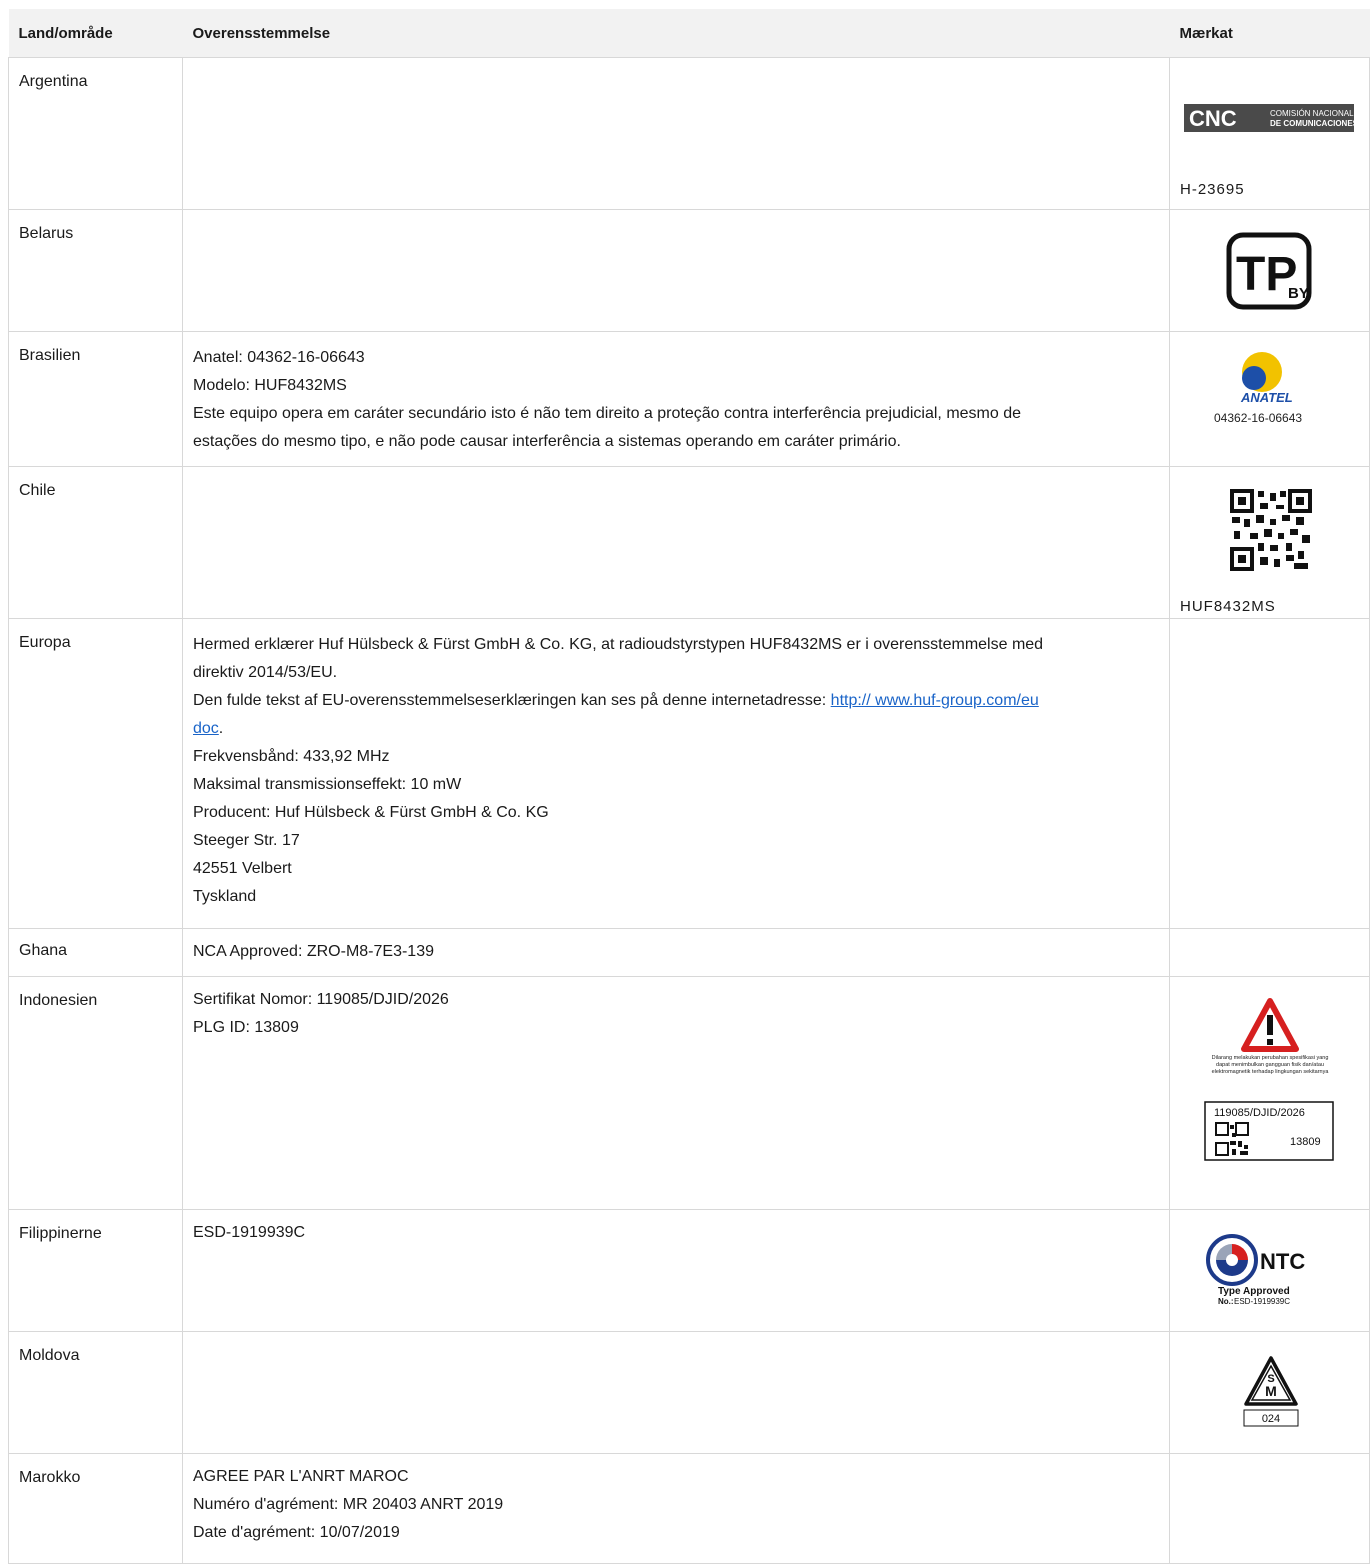  I want to click on country-cell: Indonesien, so click(95, 1093).